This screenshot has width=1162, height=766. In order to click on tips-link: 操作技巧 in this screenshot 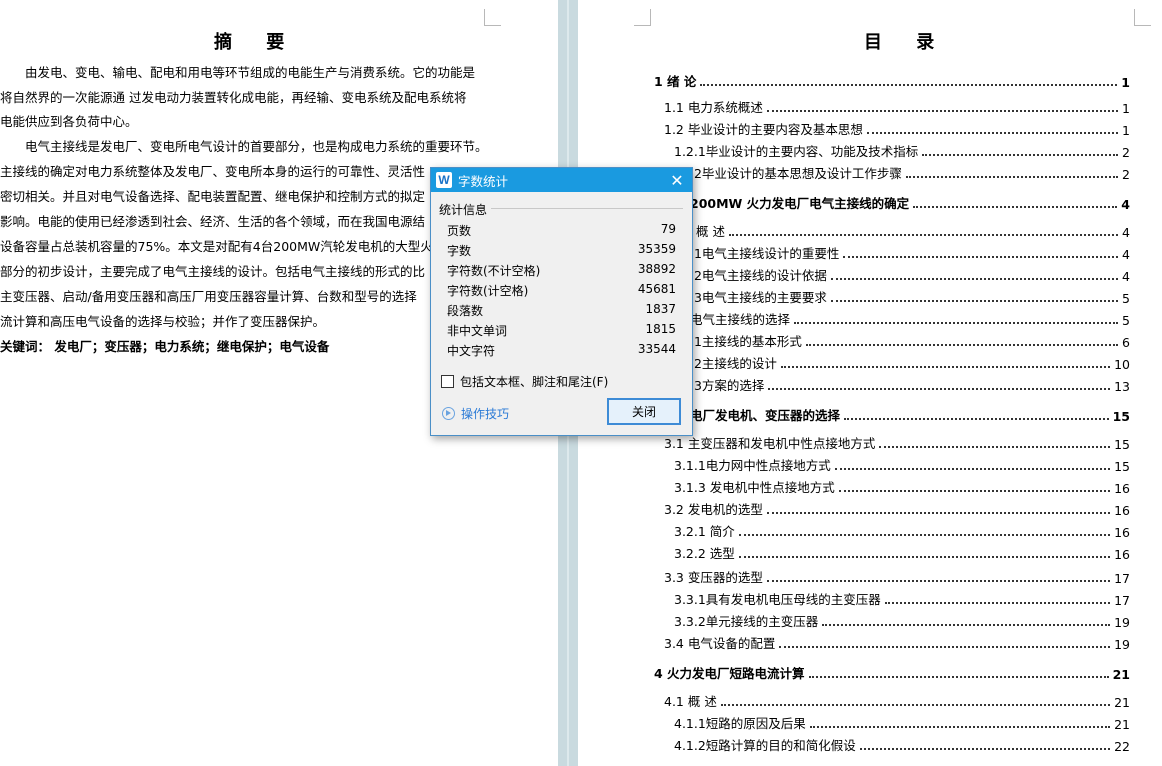, I will do `click(475, 413)`.